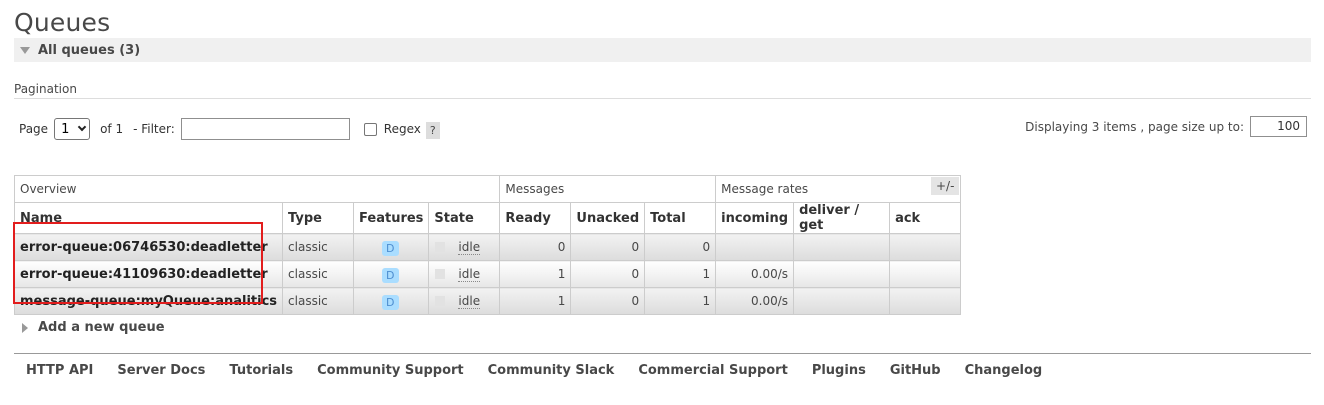 This screenshot has width=1324, height=405. What do you see at coordinates (82, 127) in the screenshot?
I see `chevron-down-icon` at bounding box center [82, 127].